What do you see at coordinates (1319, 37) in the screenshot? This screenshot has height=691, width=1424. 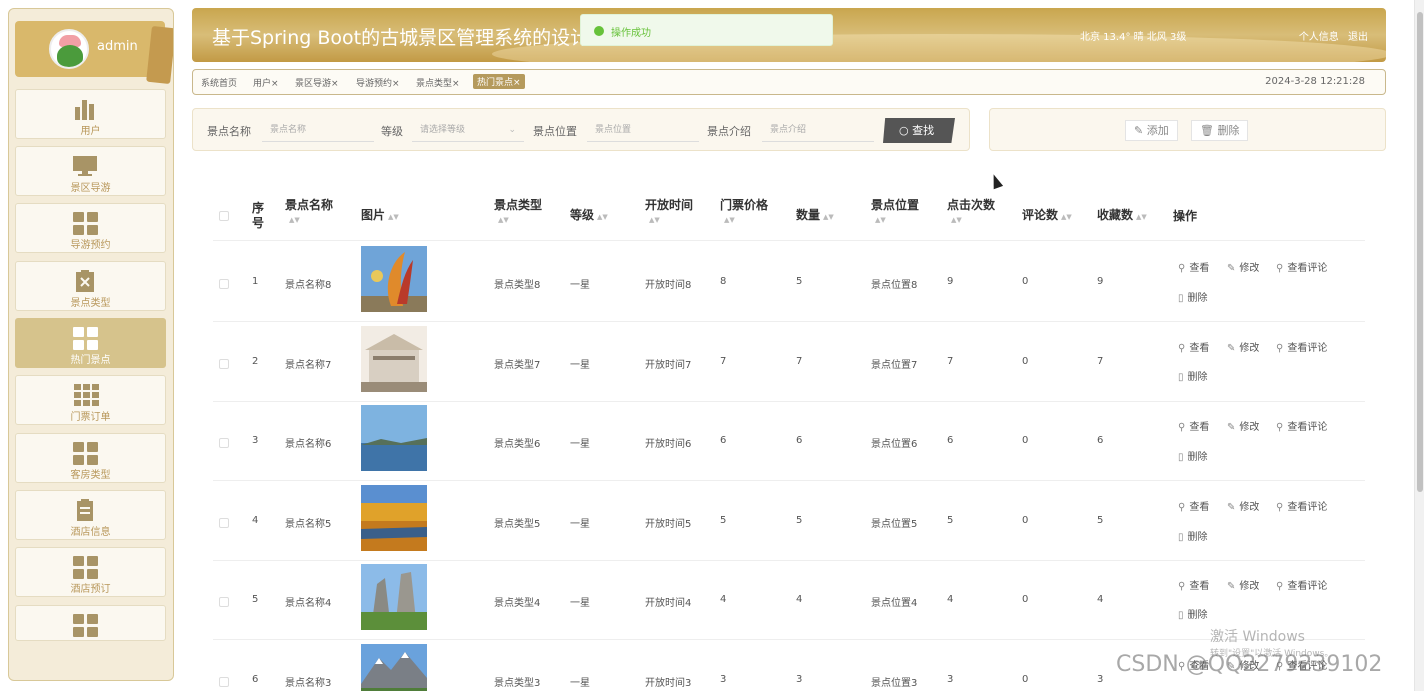 I see `profile-link: 个人信息` at bounding box center [1319, 37].